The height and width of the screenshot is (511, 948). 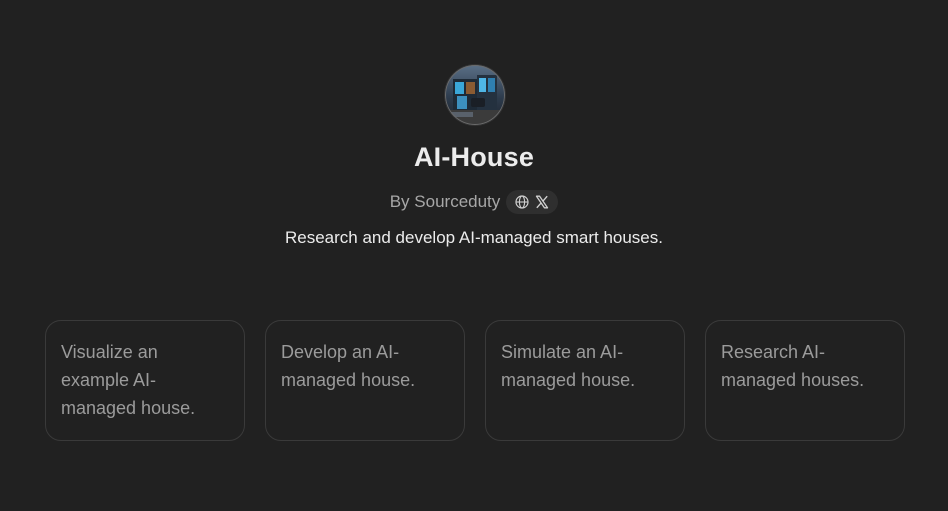 I want to click on house-avatar-image, so click(x=475, y=95).